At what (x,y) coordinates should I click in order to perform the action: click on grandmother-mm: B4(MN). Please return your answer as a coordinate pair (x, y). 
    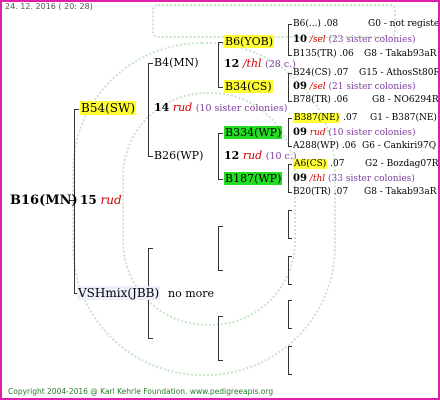
    Looking at the image, I should click on (176, 62).